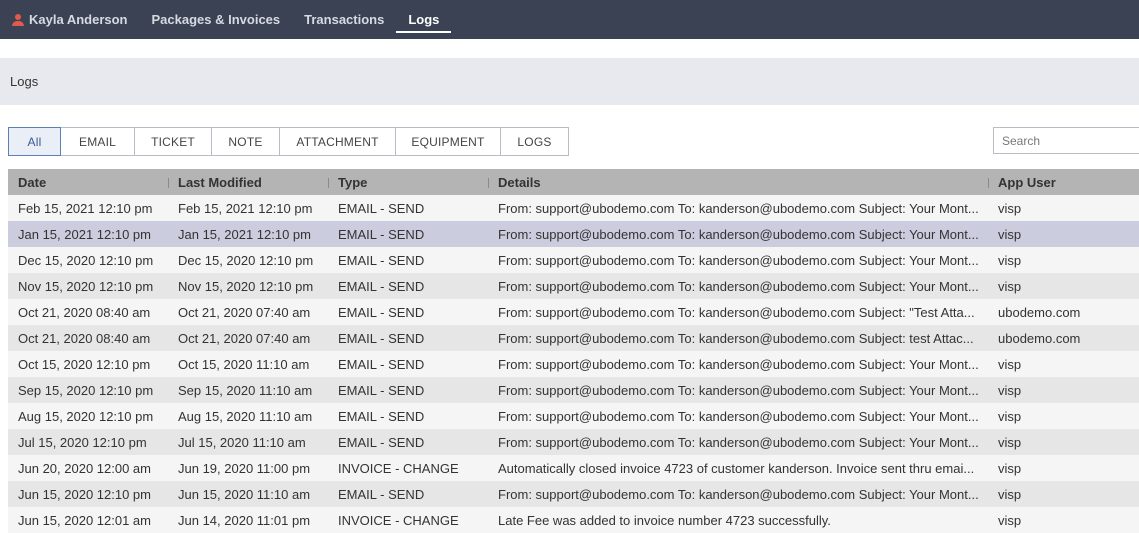  I want to click on cell-last-modified: Jun 19, 2020 11:00 pm, so click(244, 468).